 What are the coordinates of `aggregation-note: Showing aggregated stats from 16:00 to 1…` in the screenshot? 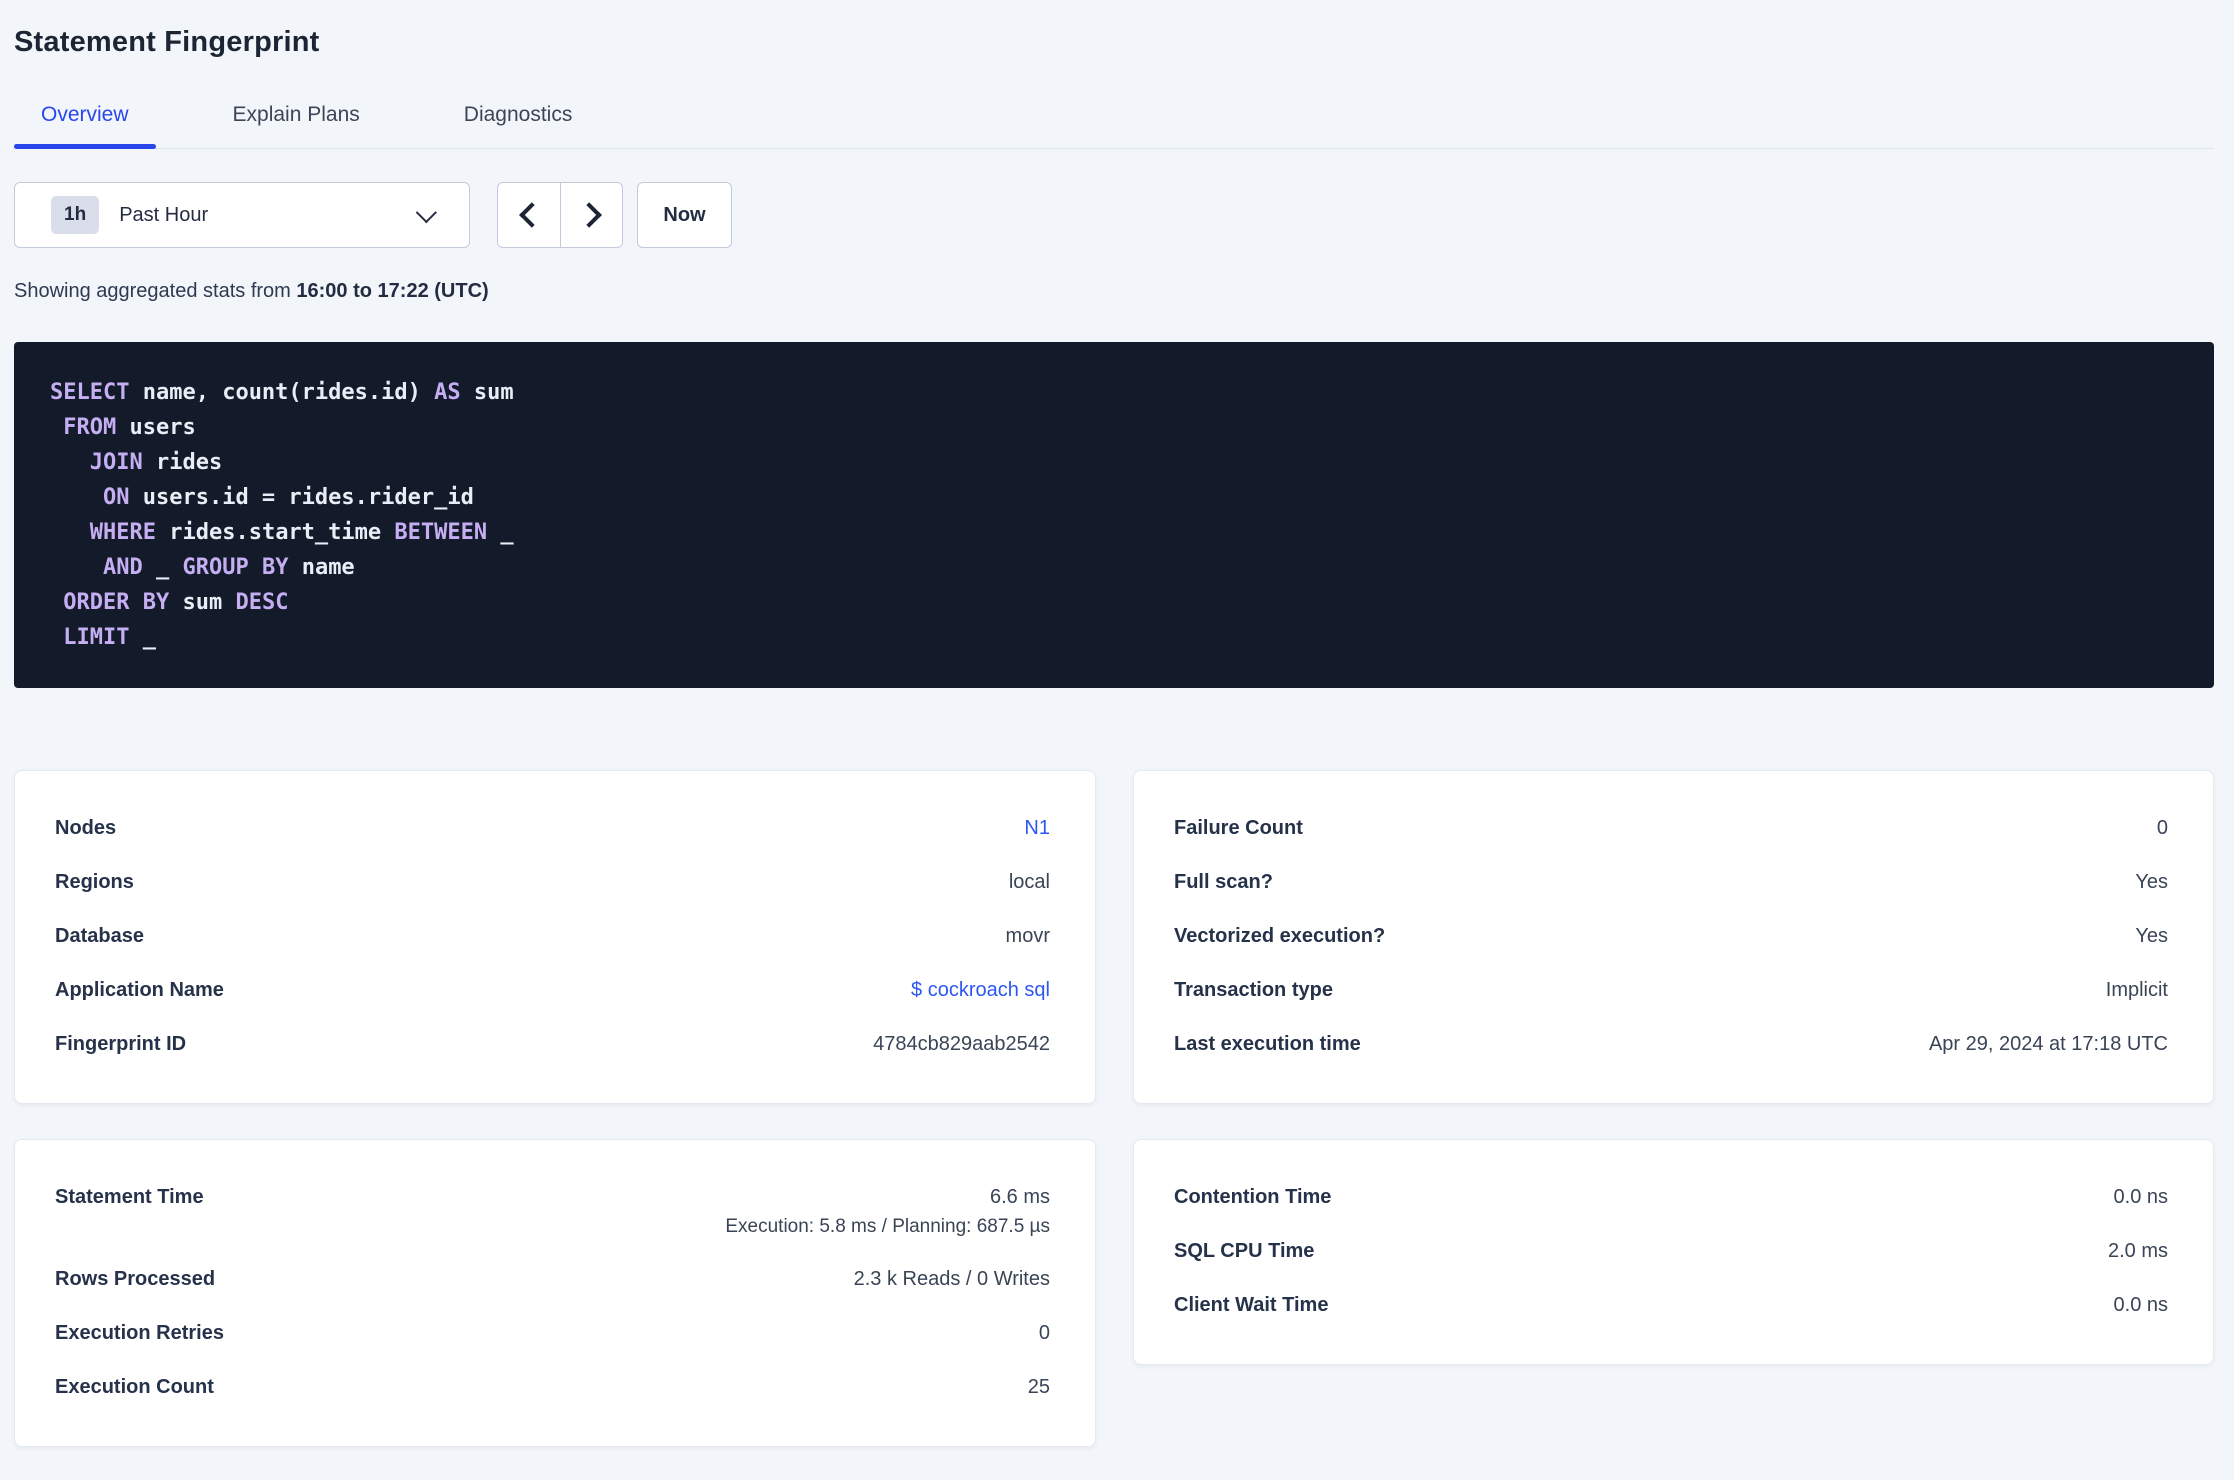 It's located at (1114, 291).